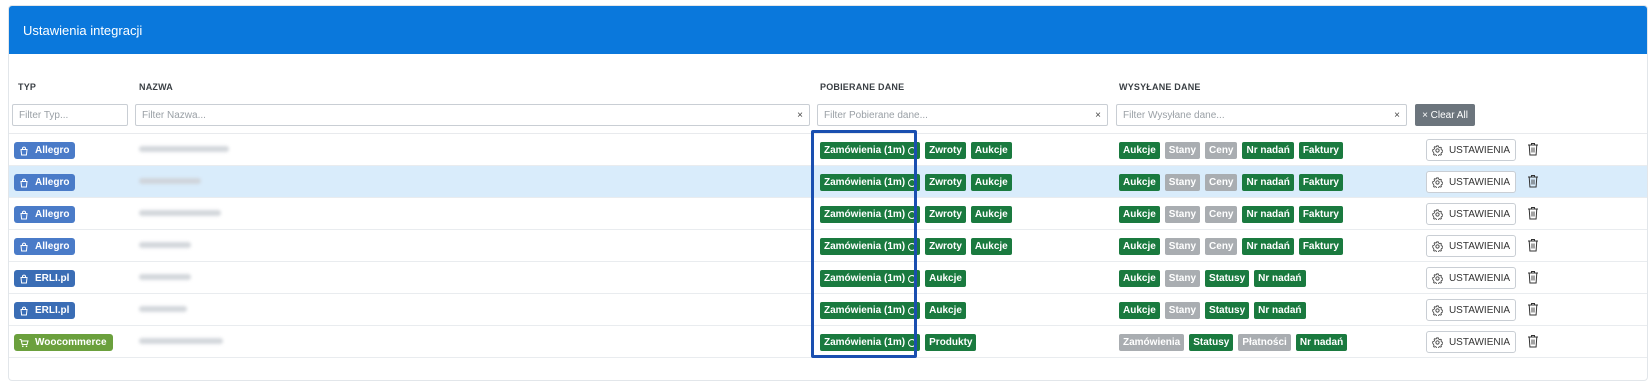 This screenshot has height=381, width=1649. I want to click on wysylane-tags: Zamówienia Statusy Płatności Nr nadań, so click(1233, 342).